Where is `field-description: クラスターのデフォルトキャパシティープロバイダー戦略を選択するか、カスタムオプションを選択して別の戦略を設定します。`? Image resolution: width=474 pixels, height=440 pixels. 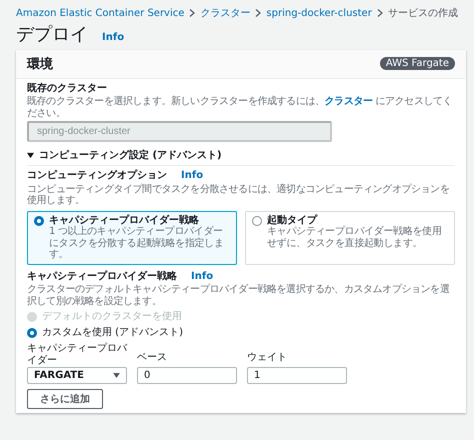
field-description: クラスターのデフォルトキャパシティープロバイダー戦略を選択するか、カスタムオプションを選択して別の戦略を設定します。 is located at coordinates (238, 296).